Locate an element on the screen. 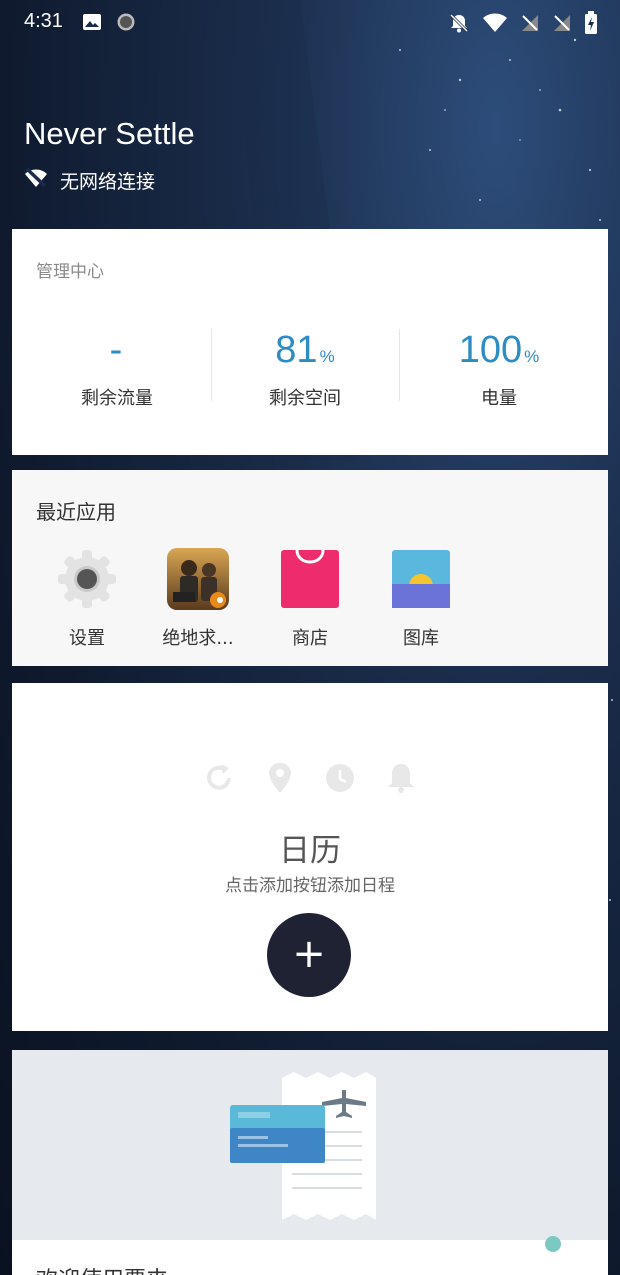 The height and width of the screenshot is (1275, 620). gear-icon is located at coordinates (87, 579).